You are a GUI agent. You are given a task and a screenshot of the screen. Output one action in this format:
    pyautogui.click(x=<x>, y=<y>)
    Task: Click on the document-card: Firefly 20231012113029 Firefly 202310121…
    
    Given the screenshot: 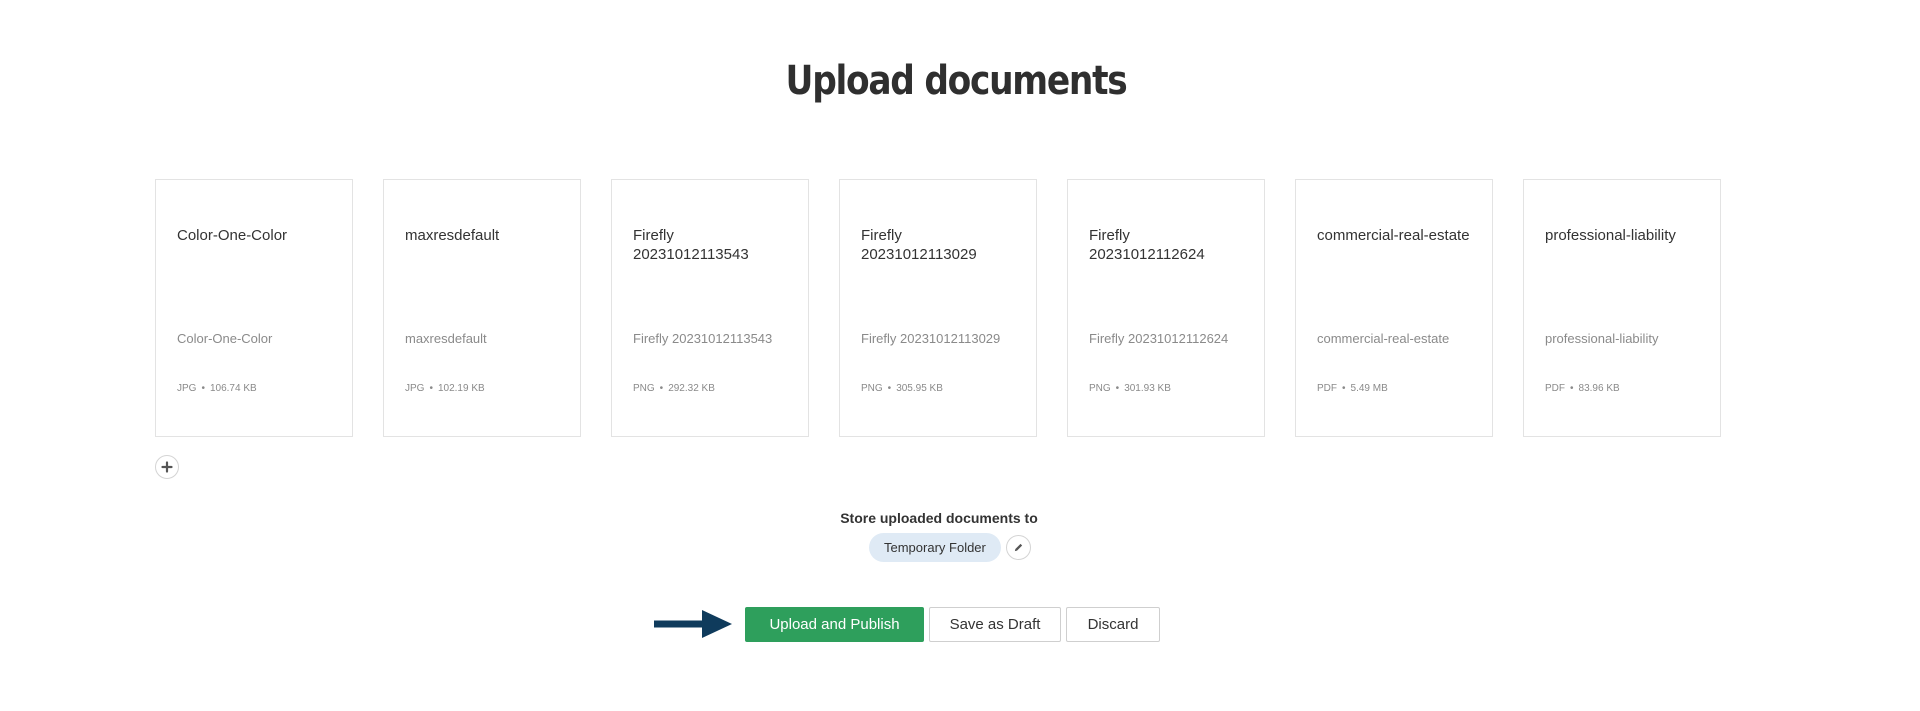 What is the action you would take?
    pyautogui.click(x=938, y=308)
    